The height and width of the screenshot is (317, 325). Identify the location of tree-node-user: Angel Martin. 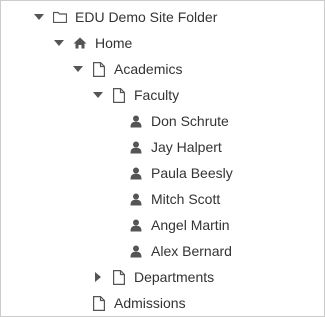
(162, 225).